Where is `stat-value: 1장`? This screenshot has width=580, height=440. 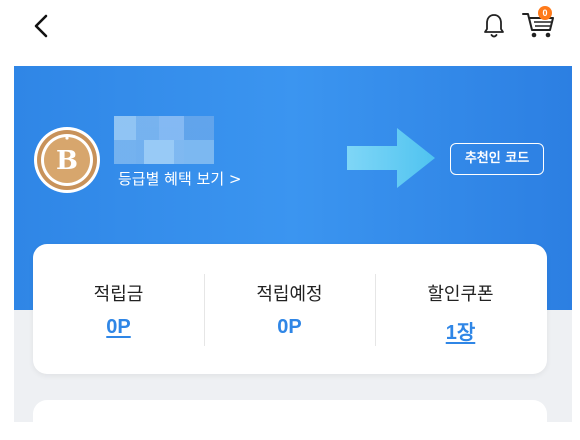
stat-value: 1장 is located at coordinates (460, 330).